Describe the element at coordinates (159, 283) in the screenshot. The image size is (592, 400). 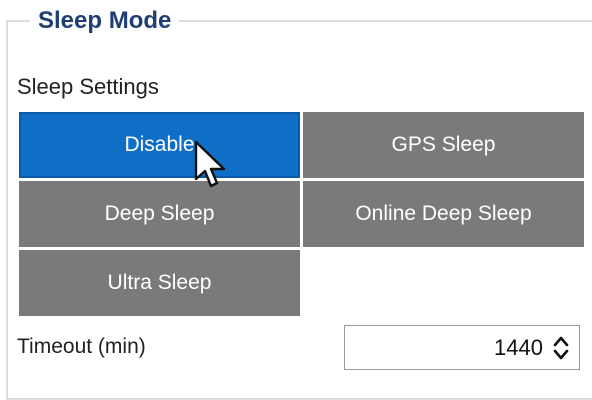
I see `mode-button-ultra-sleep: Ultra Sleep` at that location.